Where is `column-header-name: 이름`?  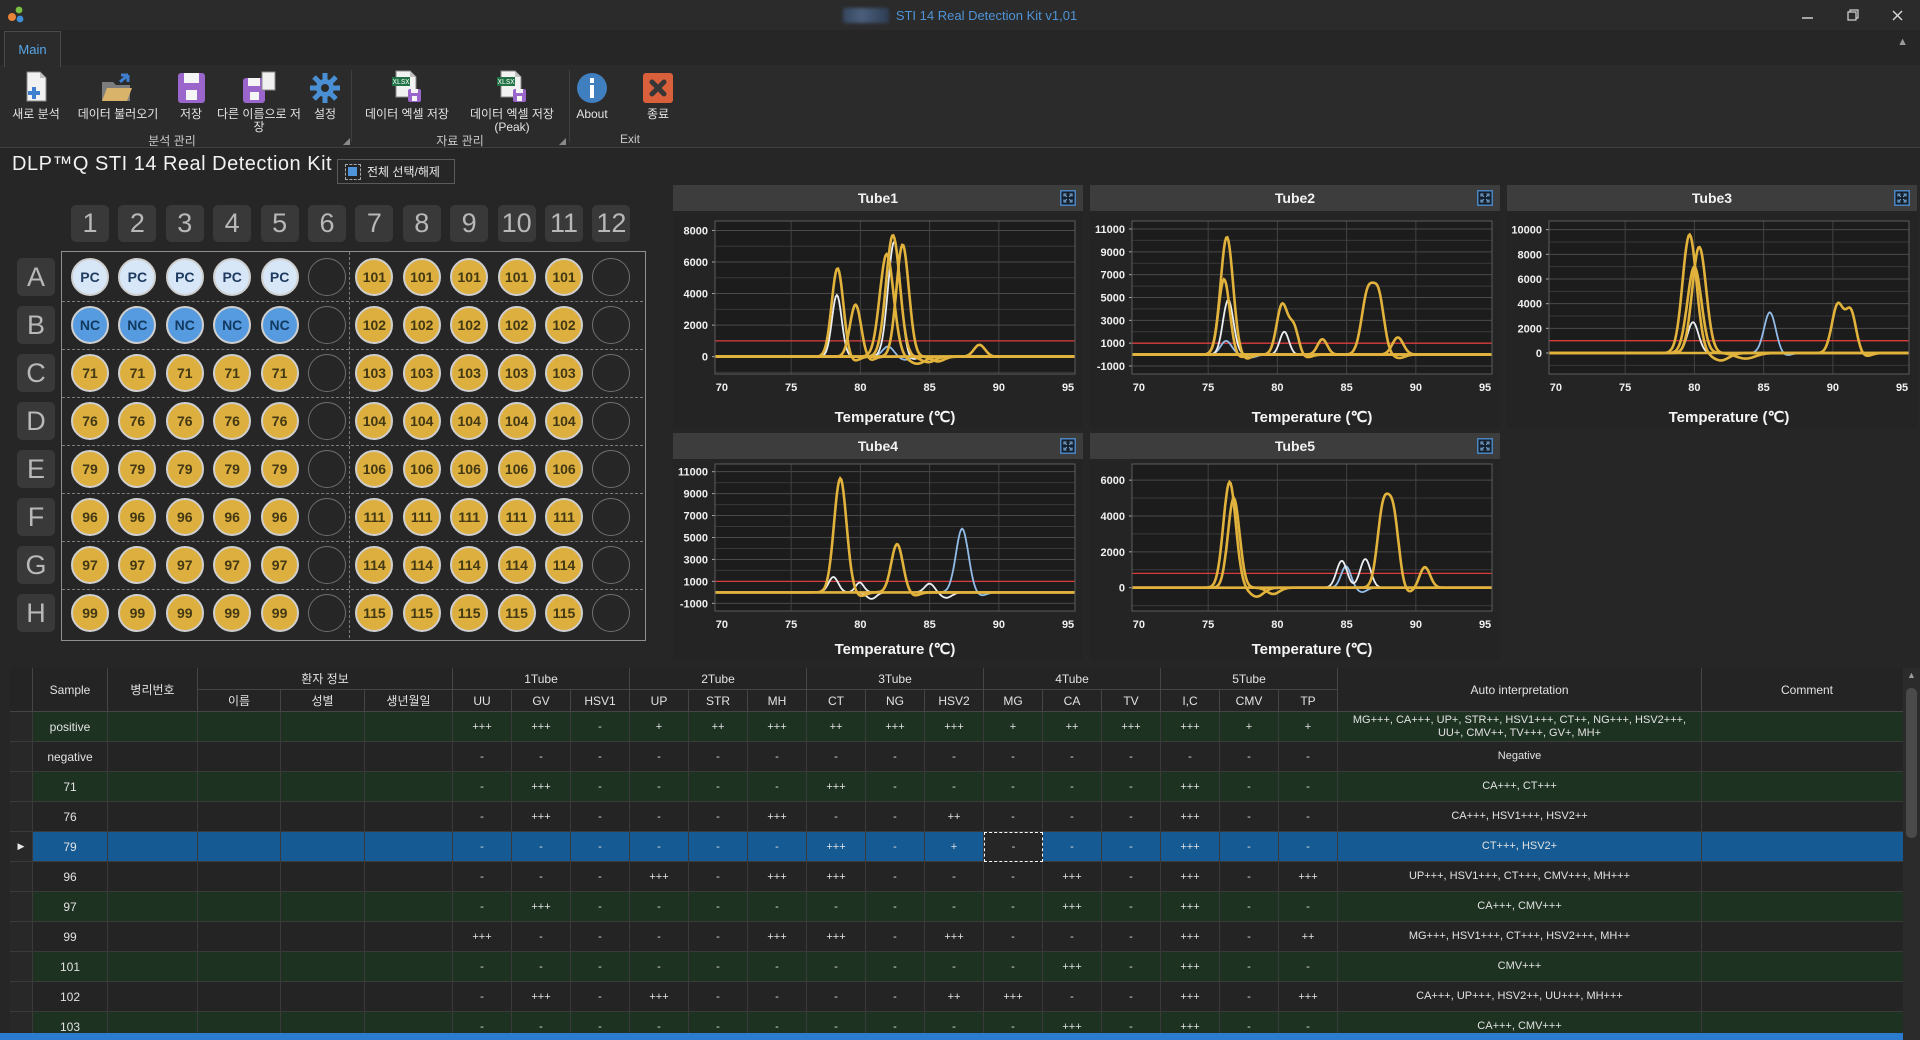 column-header-name: 이름 is located at coordinates (239, 701).